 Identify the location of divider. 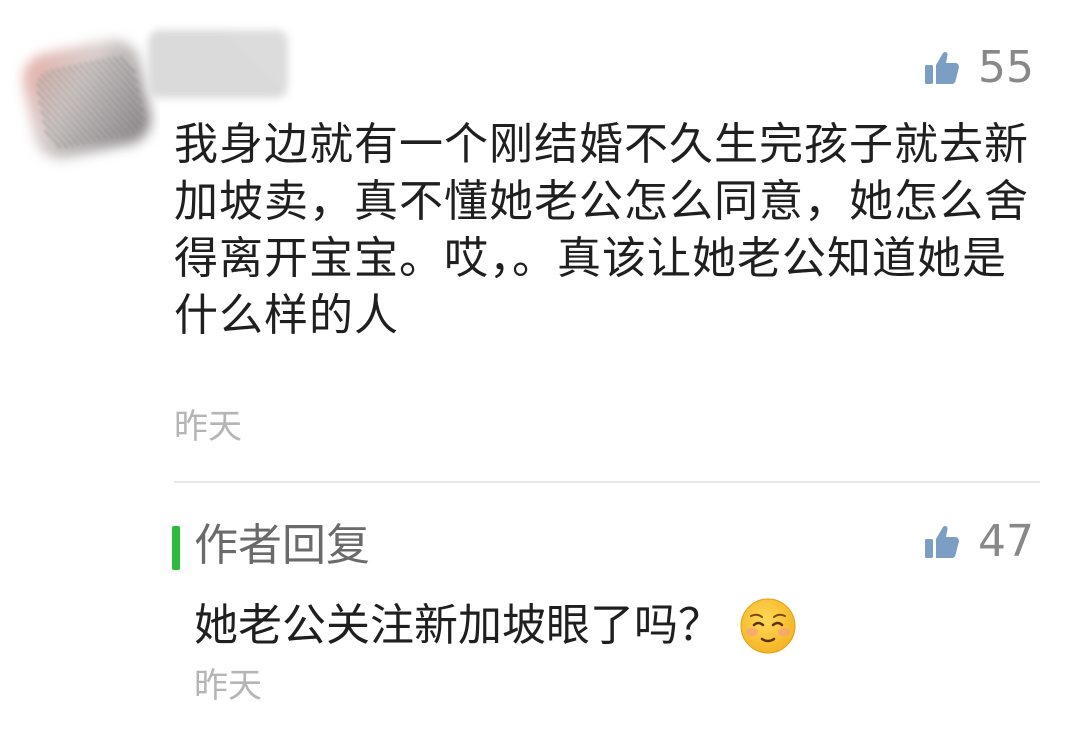
(607, 482).